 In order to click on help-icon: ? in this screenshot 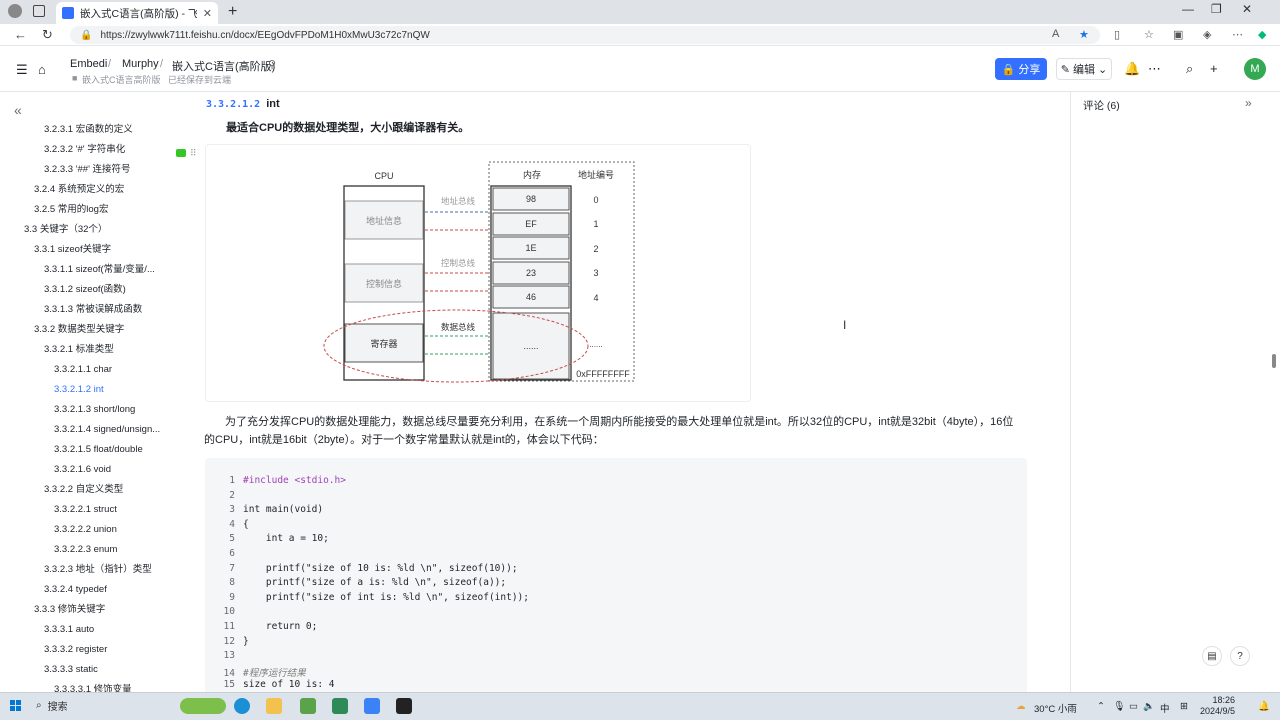, I will do `click(1240, 656)`.